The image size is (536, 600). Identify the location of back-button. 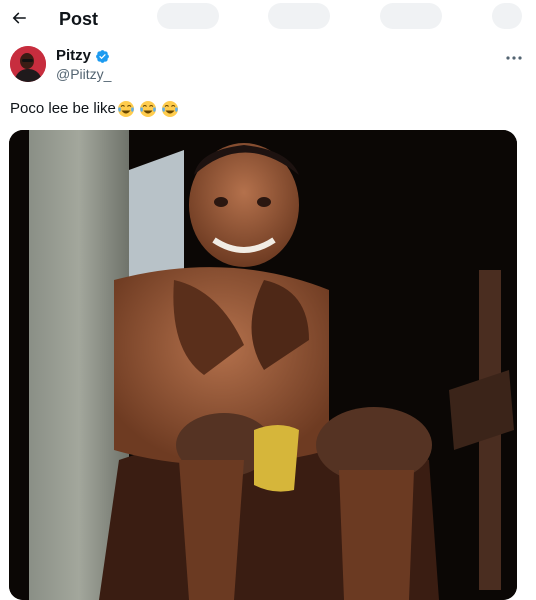
(19, 18).